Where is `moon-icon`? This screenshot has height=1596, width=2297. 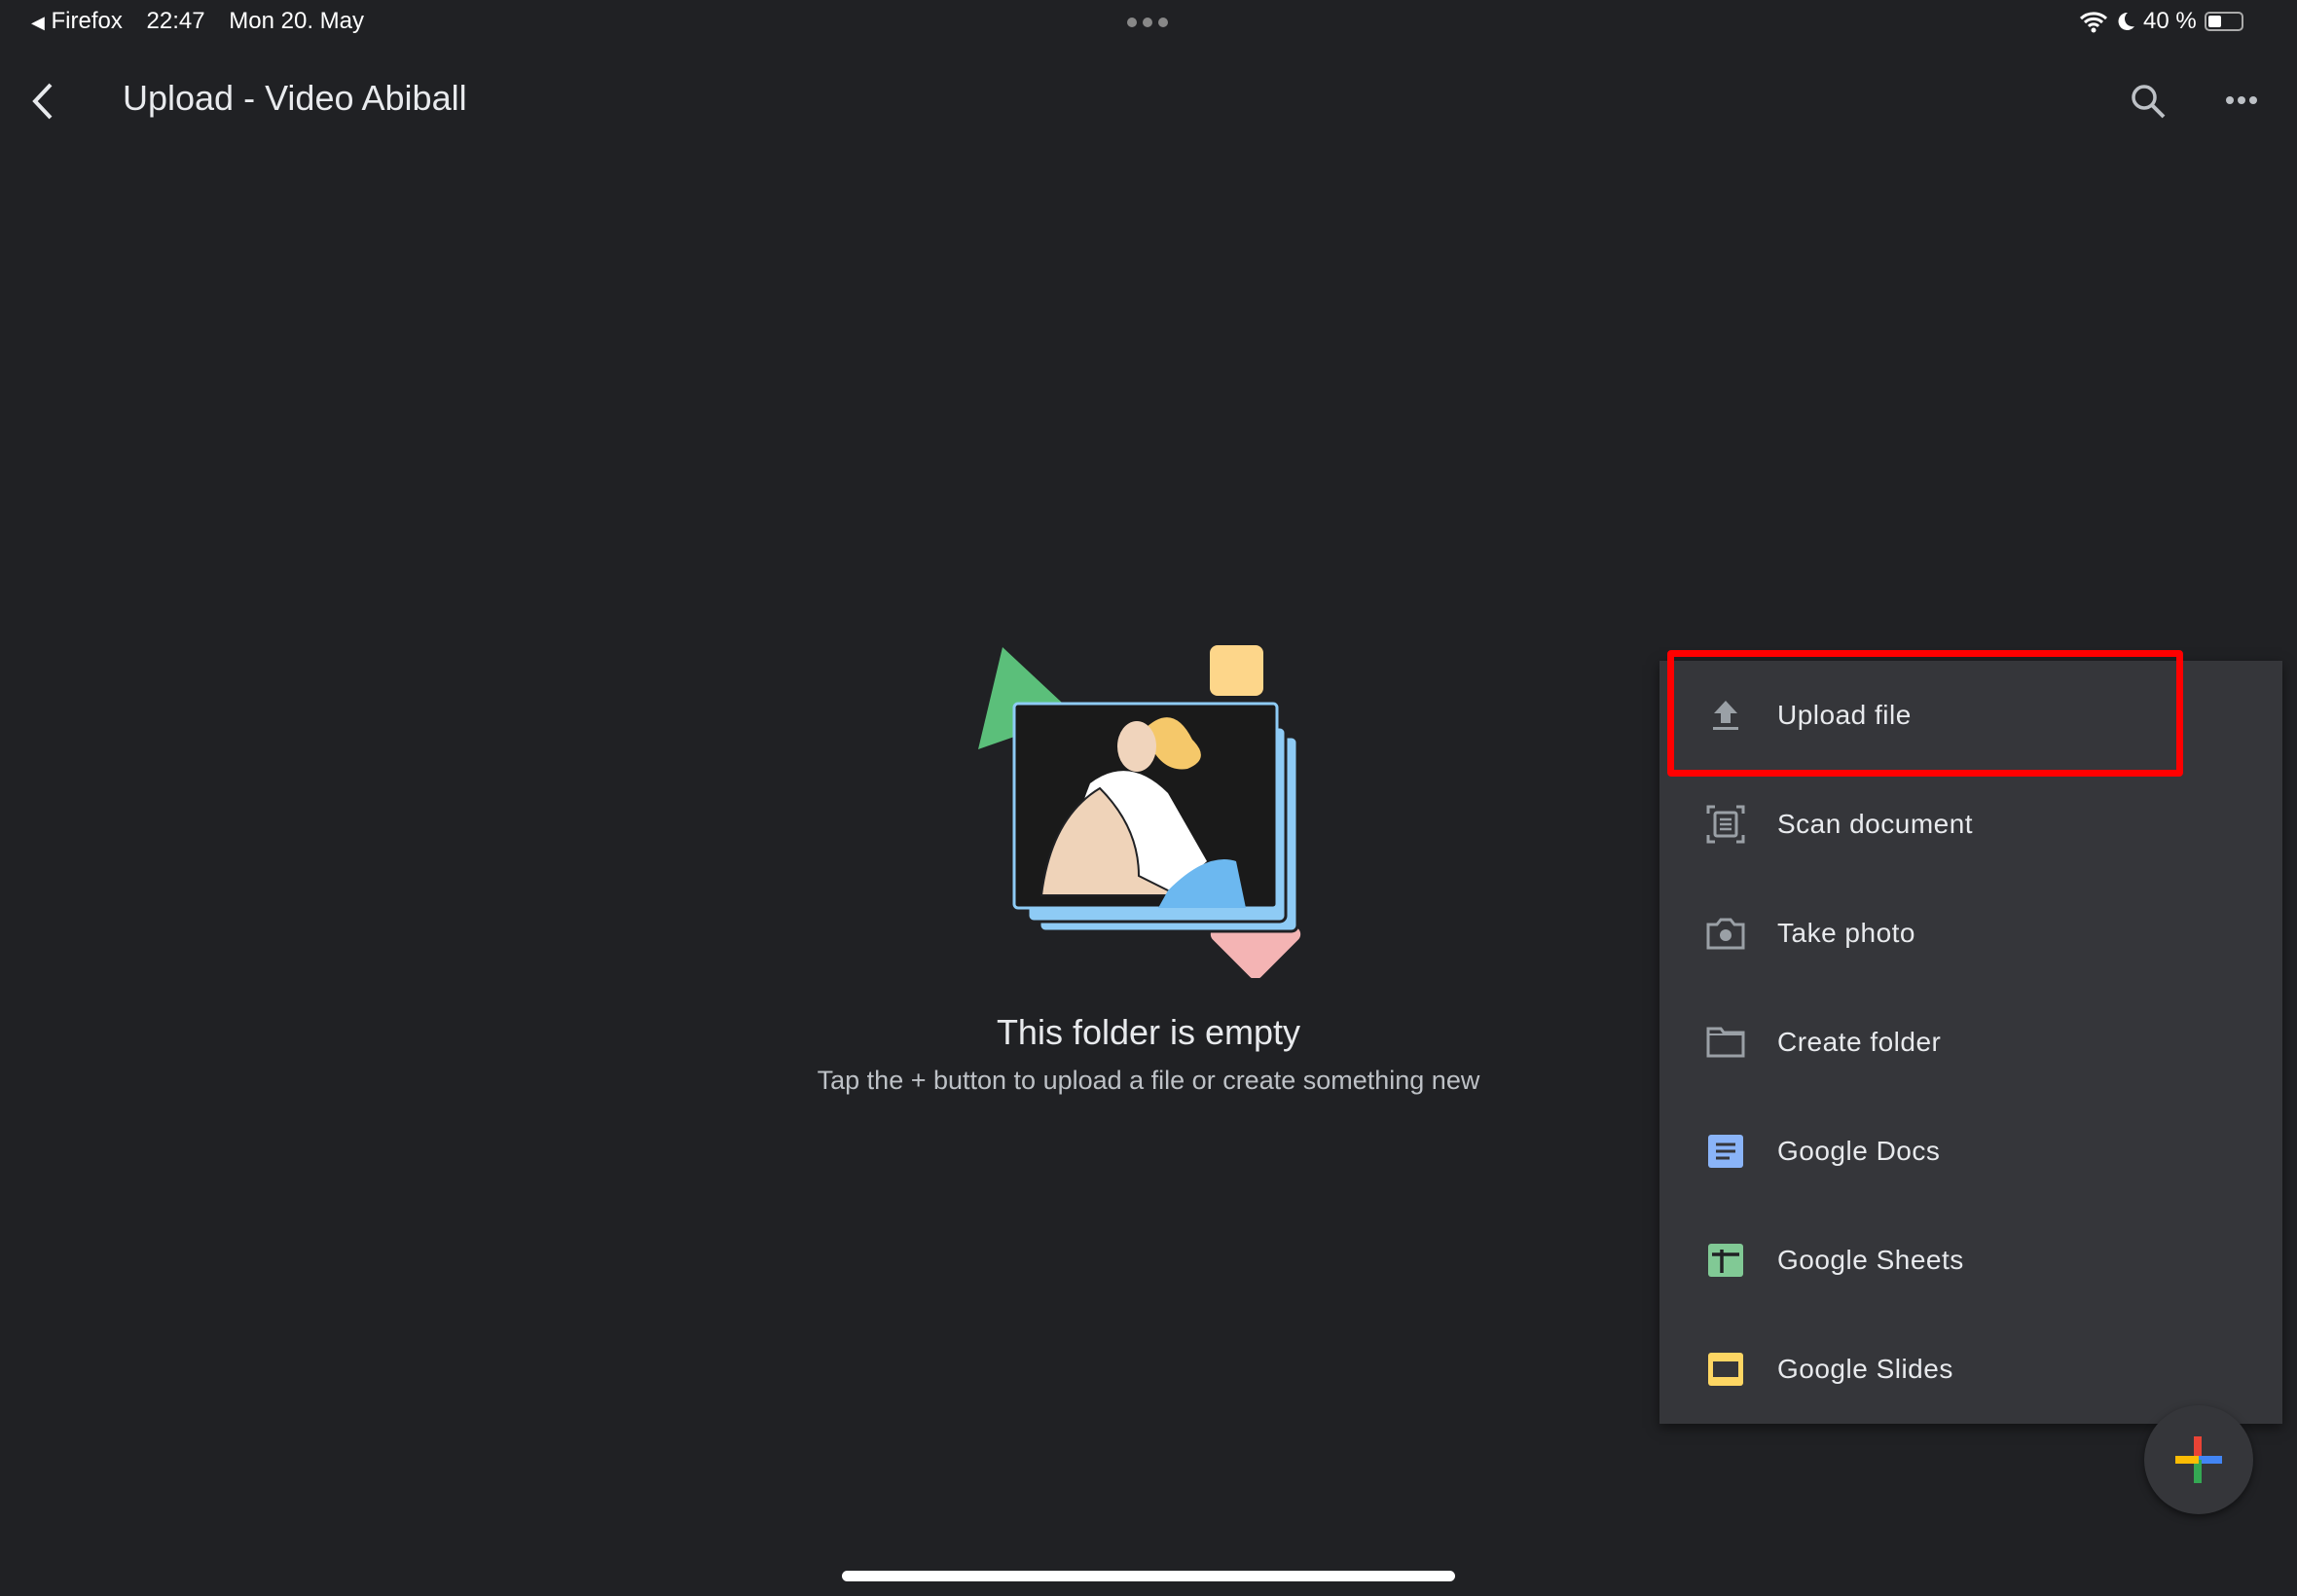
moon-icon is located at coordinates (2126, 21).